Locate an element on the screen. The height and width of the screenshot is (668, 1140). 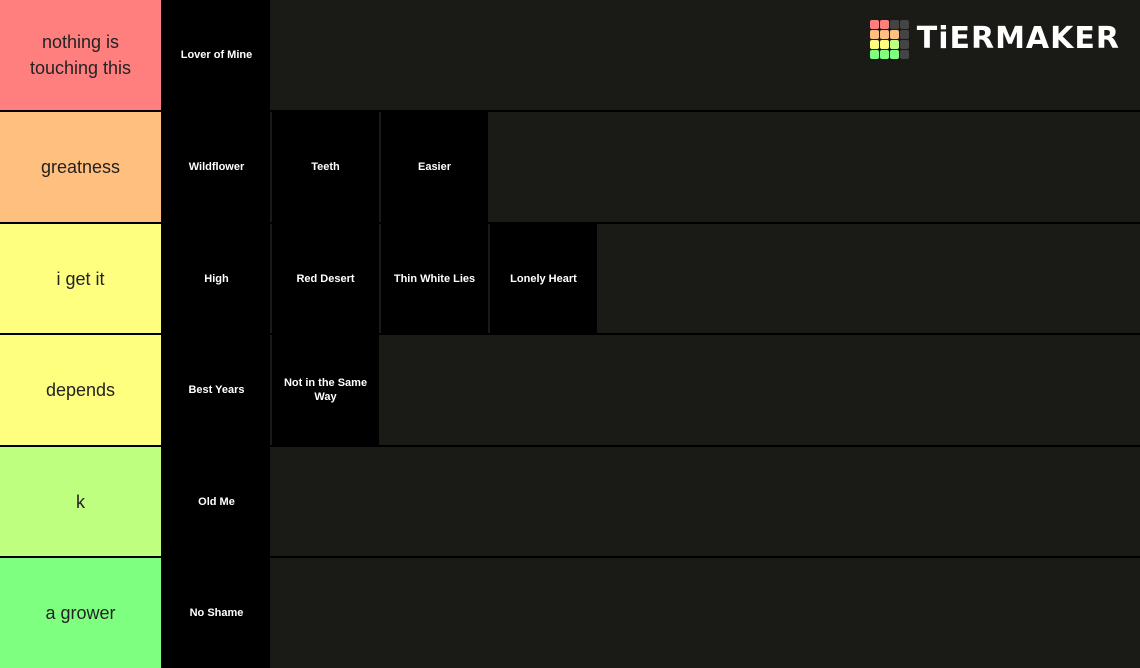
tier-item-label: No Shame is located at coordinates (216, 613).